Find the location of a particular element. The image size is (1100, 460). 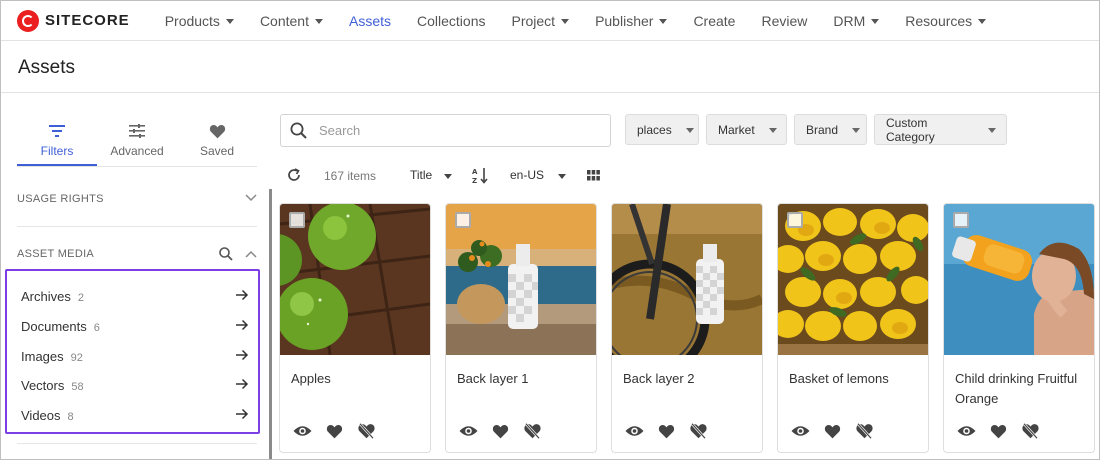

nav-label: Create is located at coordinates (714, 20).